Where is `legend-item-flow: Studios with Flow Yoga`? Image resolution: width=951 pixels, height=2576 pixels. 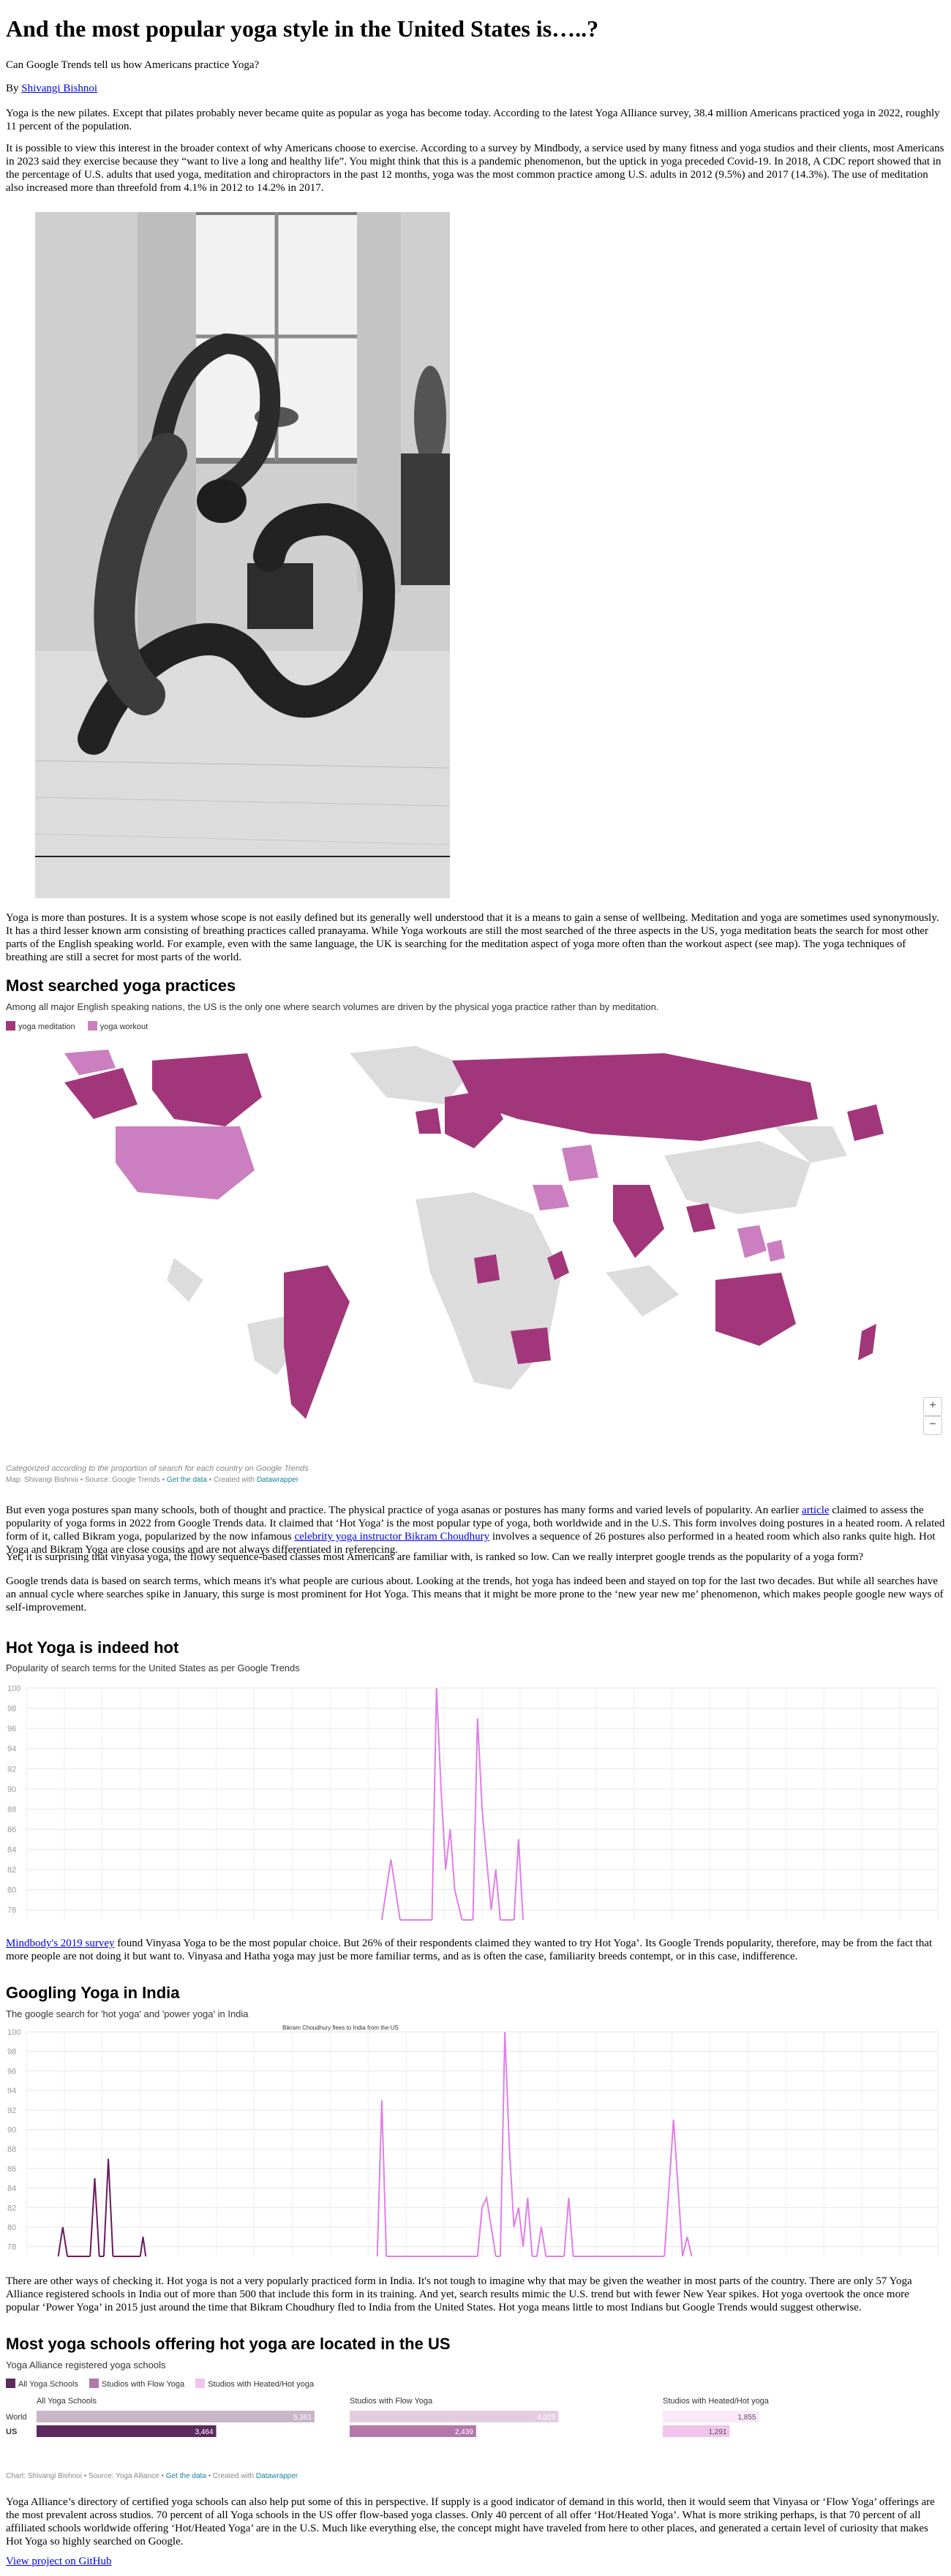
legend-item-flow: Studios with Flow Yoga is located at coordinates (137, 2384).